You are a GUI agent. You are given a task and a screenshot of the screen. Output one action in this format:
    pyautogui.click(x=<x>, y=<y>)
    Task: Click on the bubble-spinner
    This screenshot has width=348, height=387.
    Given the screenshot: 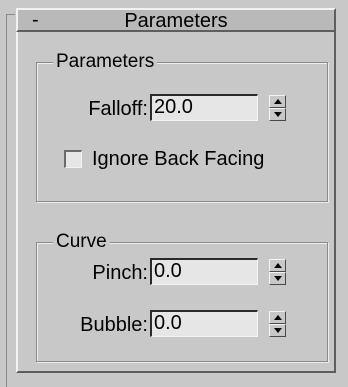 What is the action you would take?
    pyautogui.click(x=277, y=324)
    